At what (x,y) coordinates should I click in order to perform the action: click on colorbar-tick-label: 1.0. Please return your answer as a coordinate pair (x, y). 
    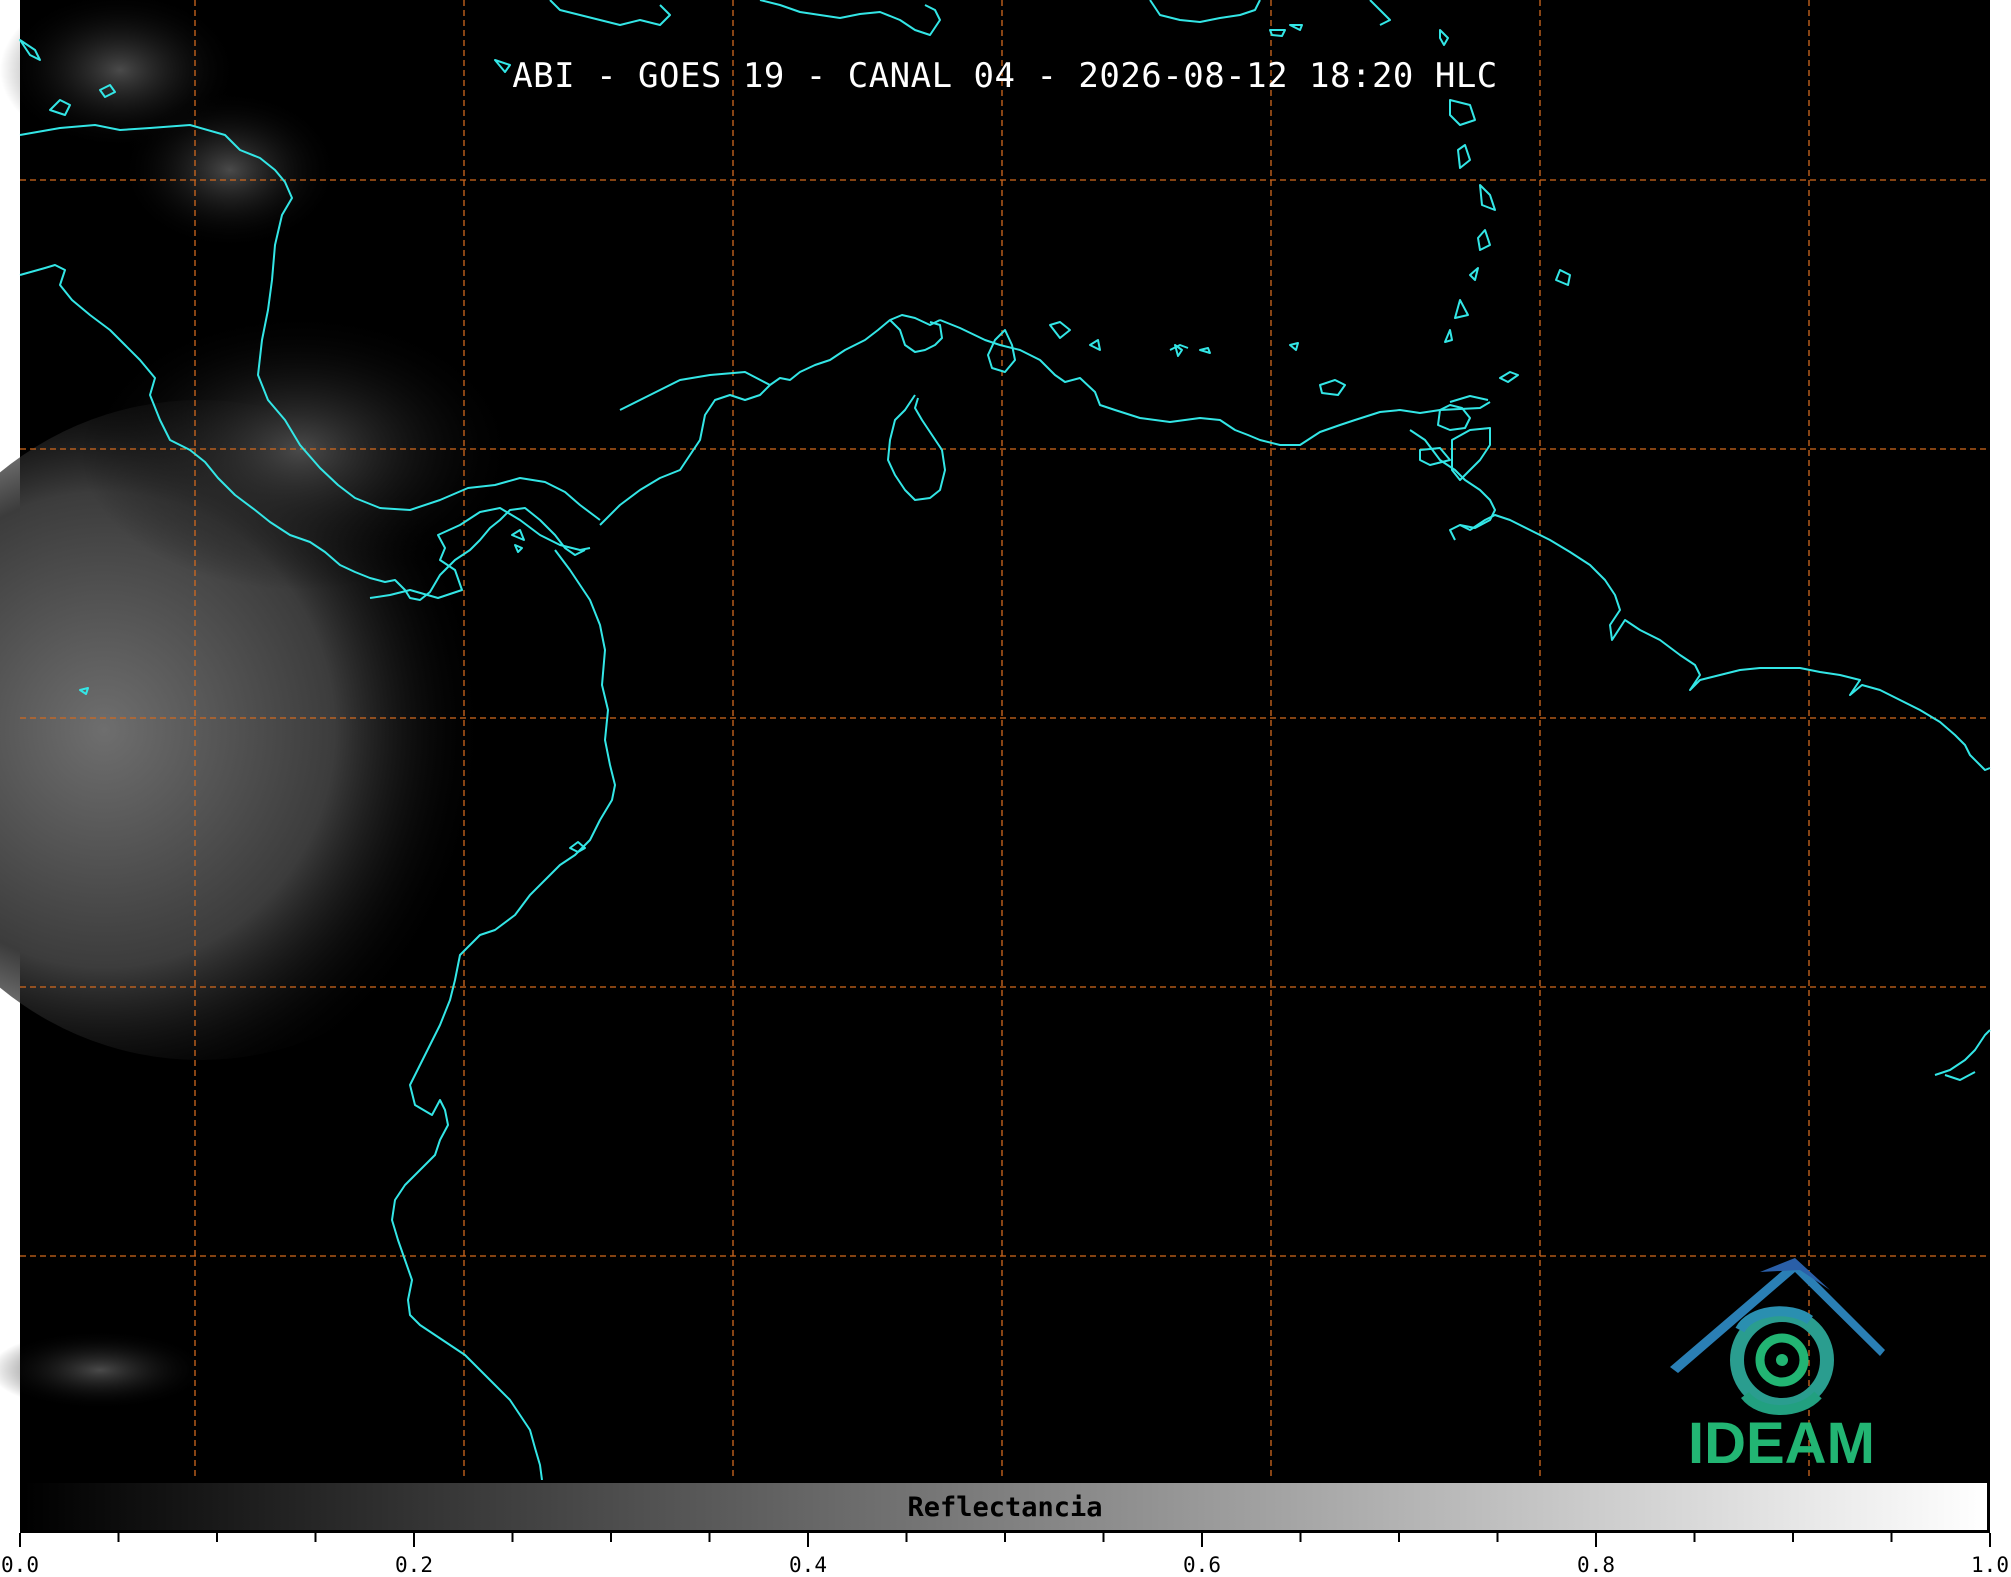
    Looking at the image, I should click on (1990, 1565).